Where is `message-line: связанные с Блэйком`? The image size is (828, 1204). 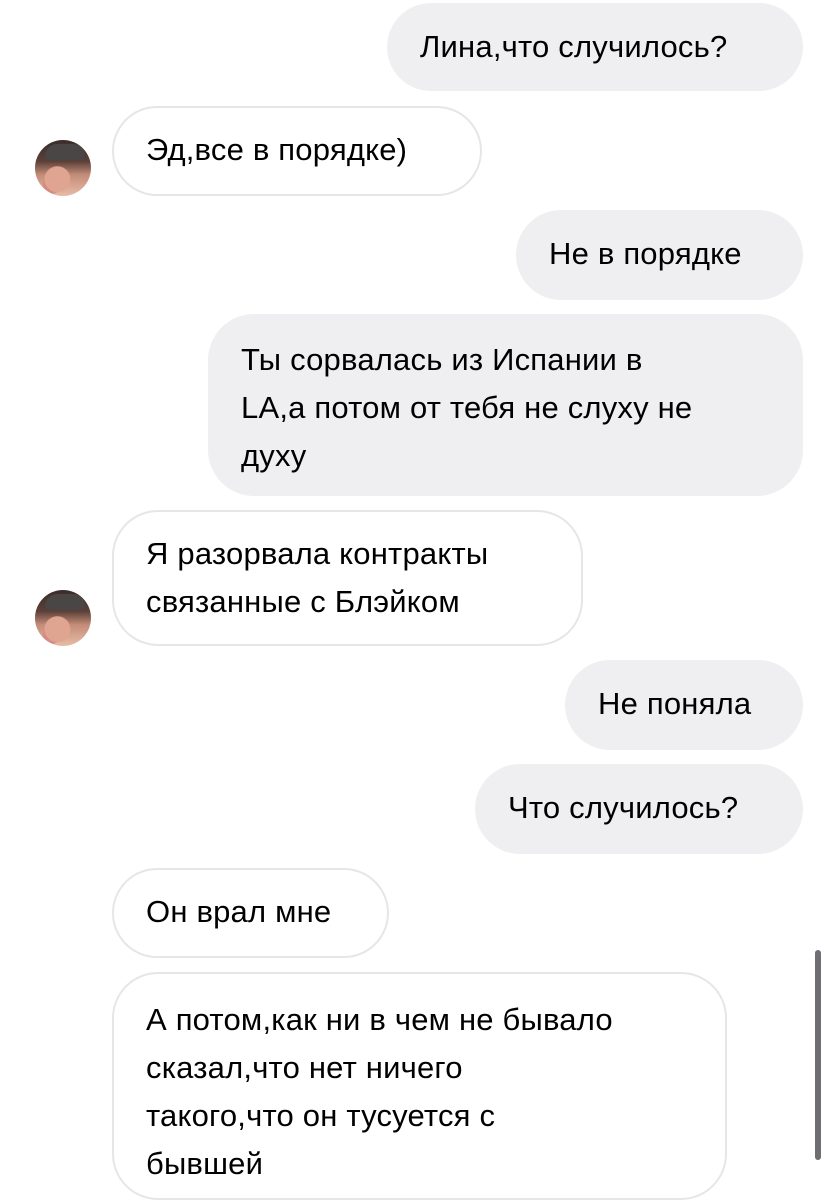 message-line: связанные с Блэйком is located at coordinates (303, 601).